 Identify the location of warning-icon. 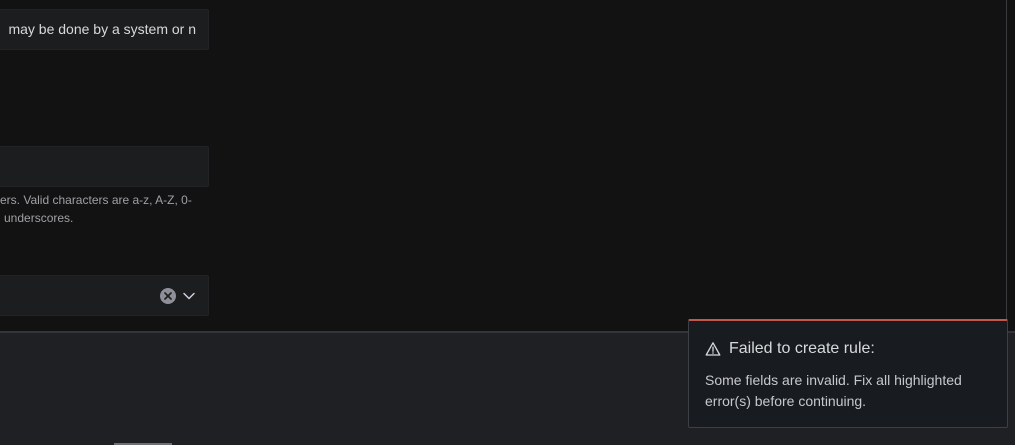
(713, 349).